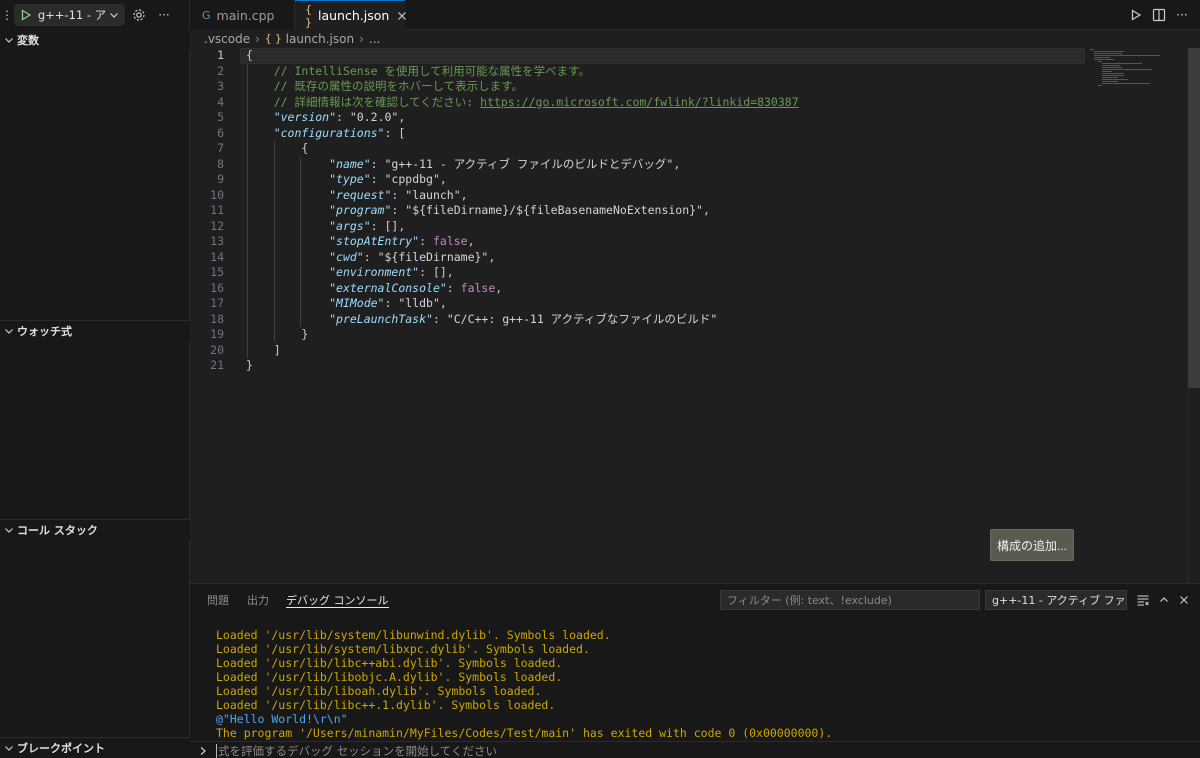 The width and height of the screenshot is (1200, 758). I want to click on gear-icon, so click(139, 15).